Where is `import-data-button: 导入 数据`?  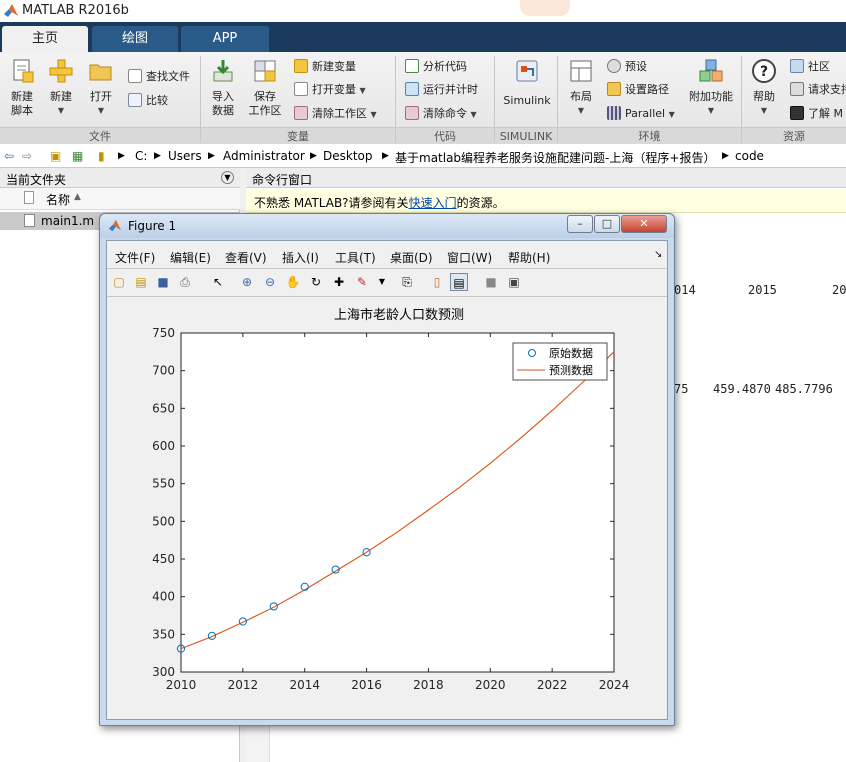 import-data-button: 导入 数据 is located at coordinates (223, 88).